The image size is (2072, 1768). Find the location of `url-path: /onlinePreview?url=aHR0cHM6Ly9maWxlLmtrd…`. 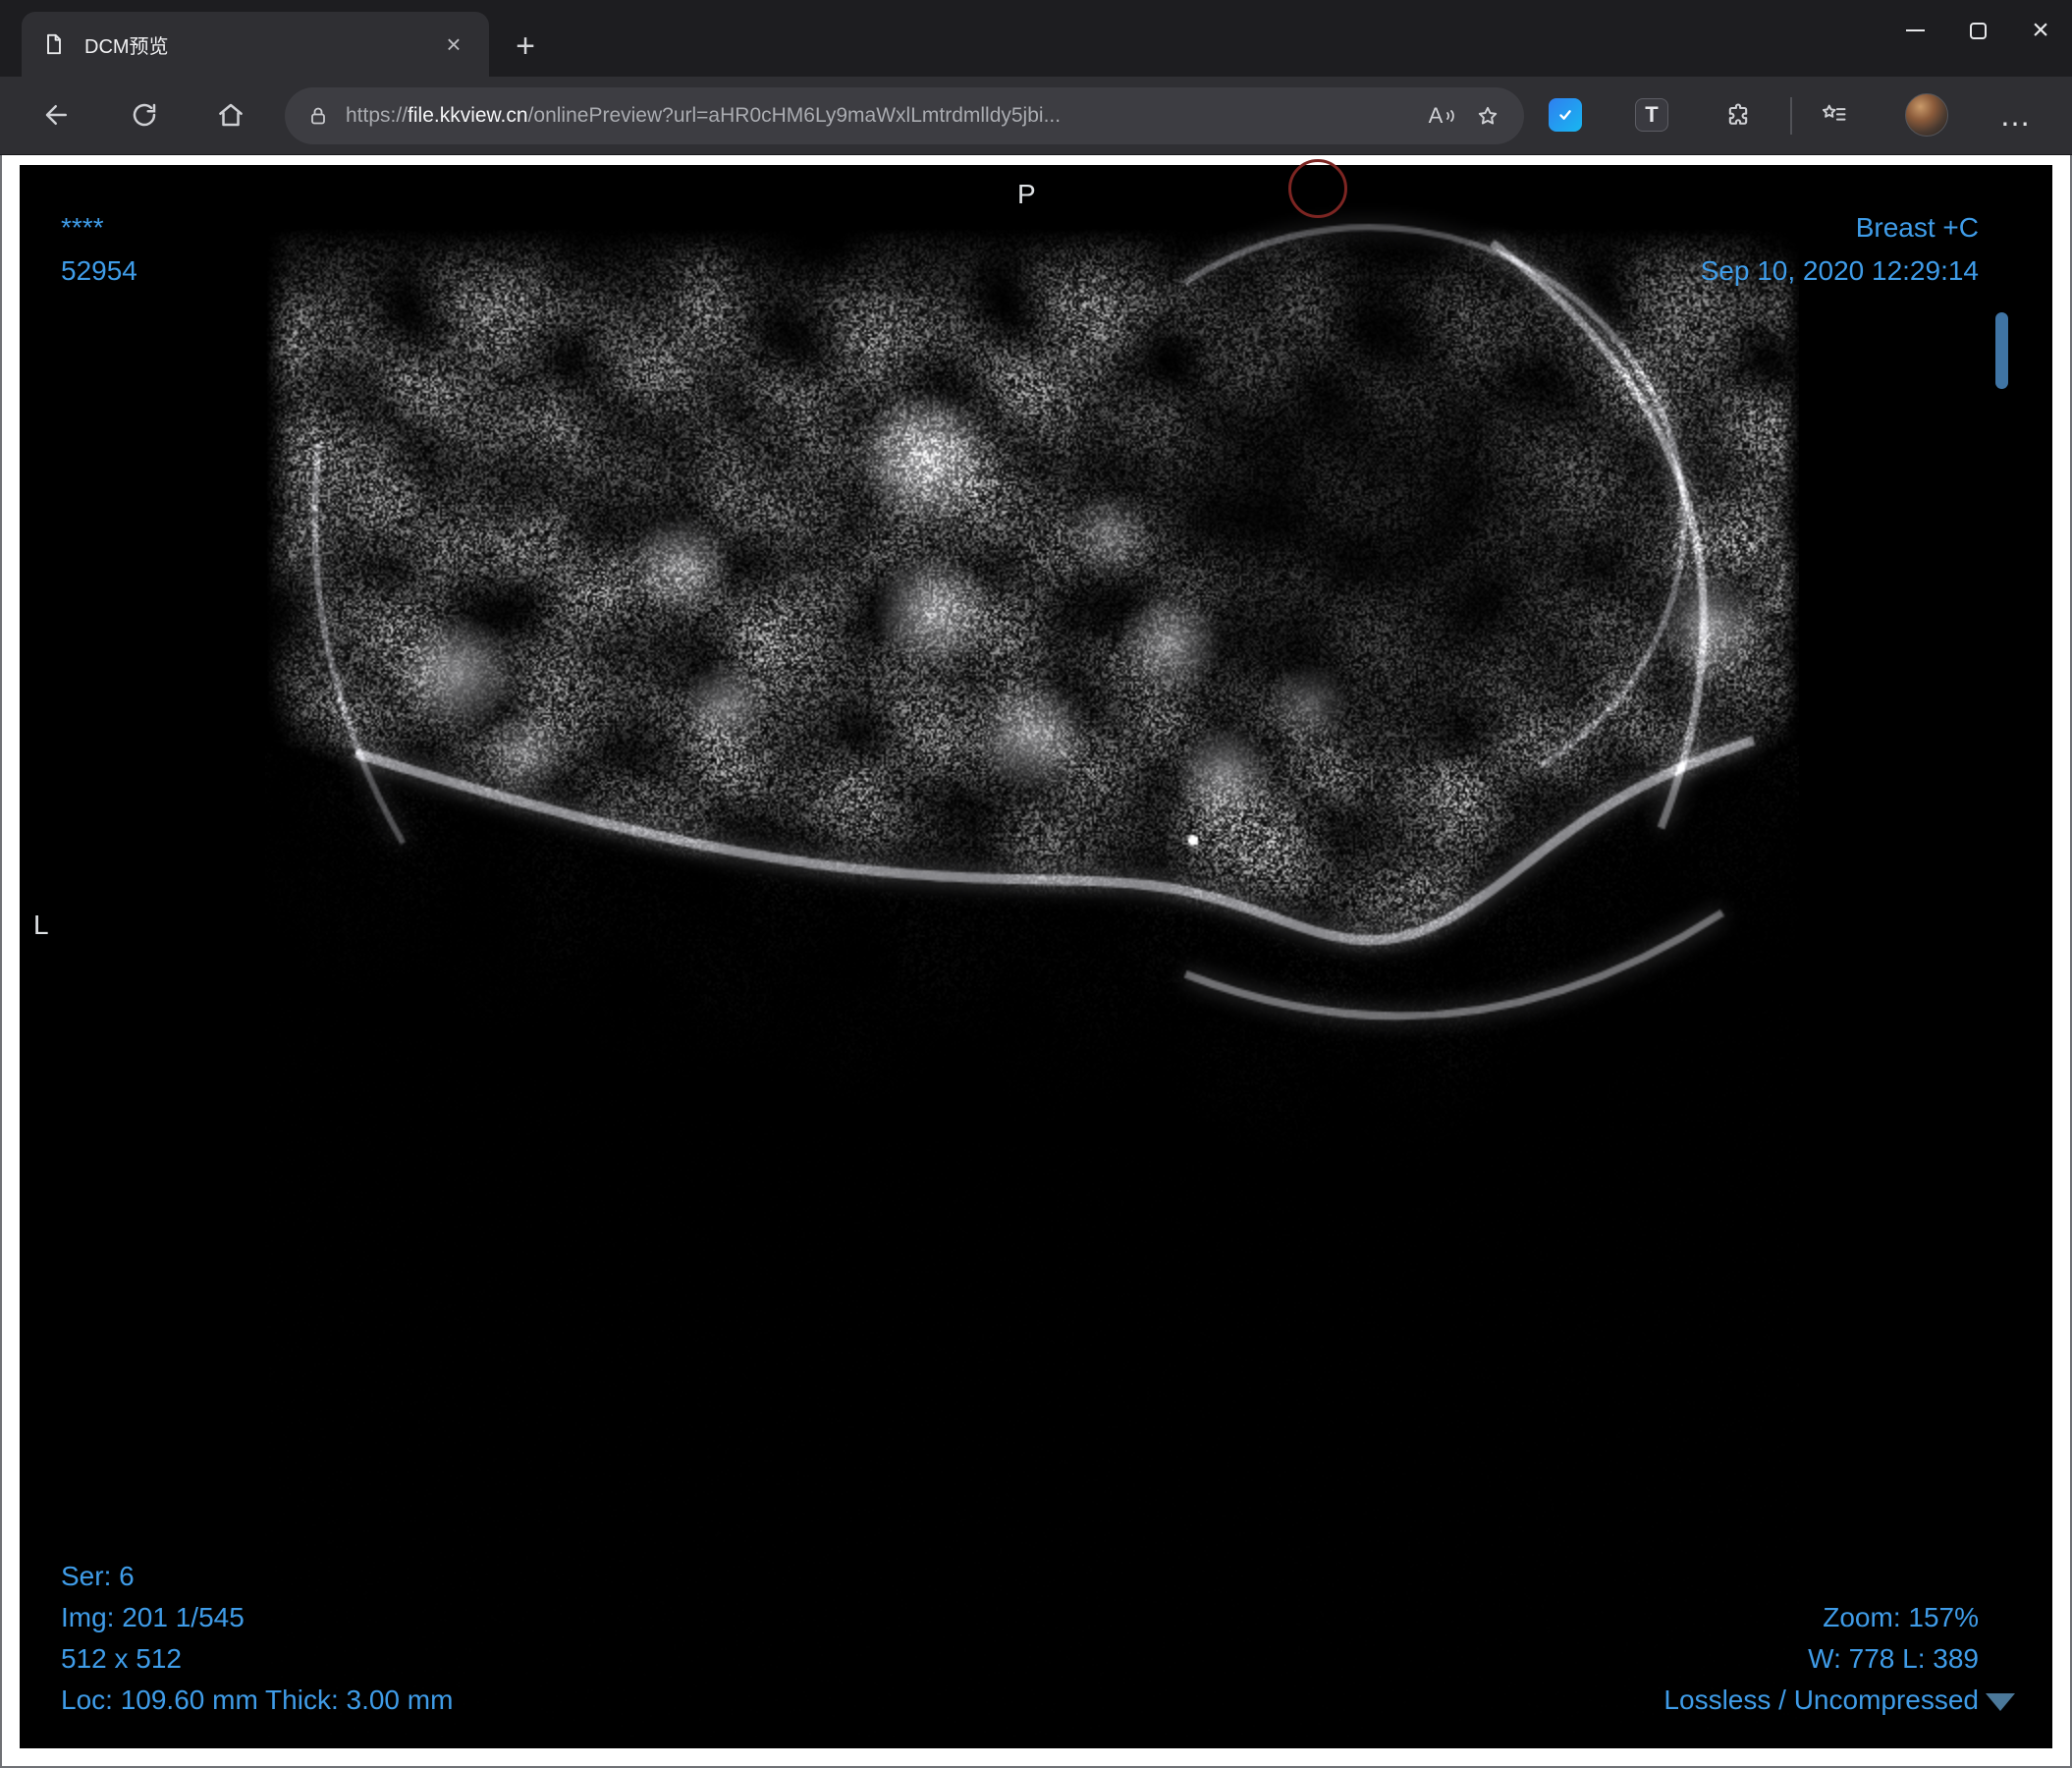

url-path: /onlinePreview?url=aHR0cHM6Ly9maWxlLmtrd… is located at coordinates (794, 115).